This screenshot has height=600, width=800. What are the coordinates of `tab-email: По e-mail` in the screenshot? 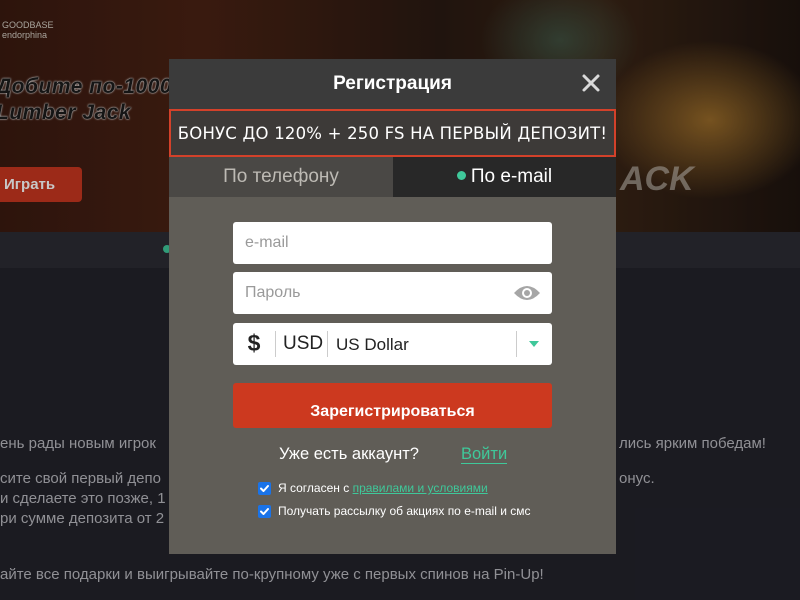 It's located at (504, 177).